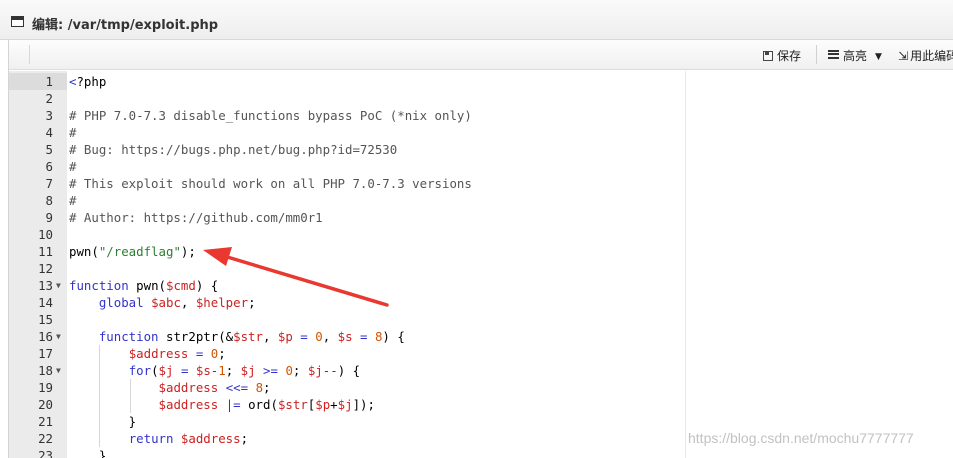 Image resolution: width=953 pixels, height=458 pixels. Describe the element at coordinates (801, 438) in the screenshot. I see `watermark: https://blog.csdn.net/mochu7777777` at that location.